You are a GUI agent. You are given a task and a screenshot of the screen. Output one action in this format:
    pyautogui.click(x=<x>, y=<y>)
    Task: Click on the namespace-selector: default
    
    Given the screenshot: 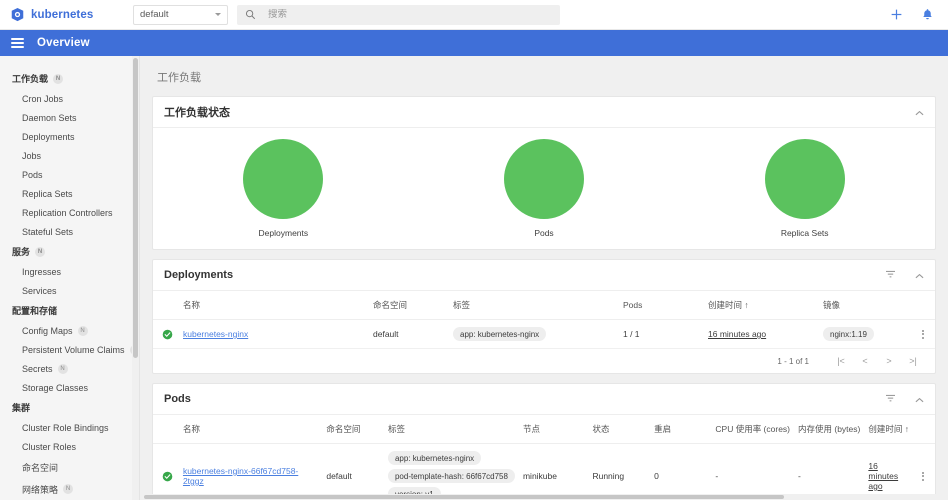 What is the action you would take?
    pyautogui.click(x=180, y=14)
    